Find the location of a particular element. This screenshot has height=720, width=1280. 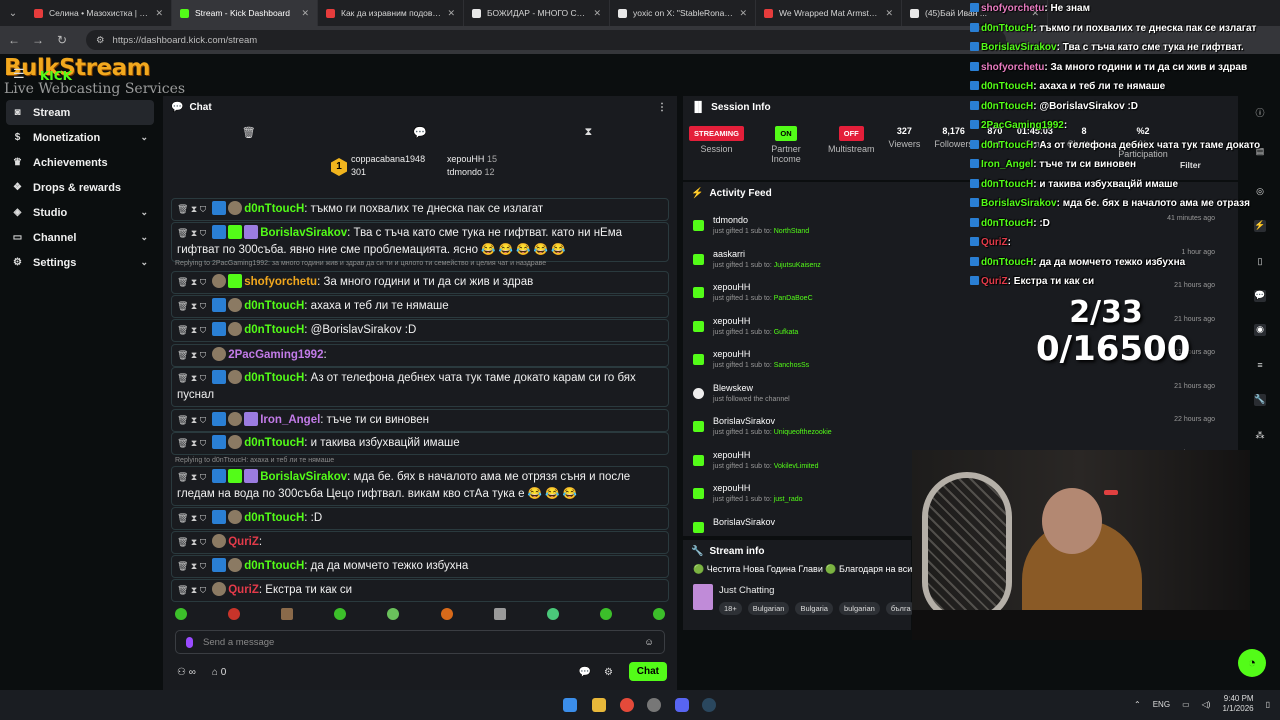

tray-chevron-icon: ⌃ is located at coordinates (1137, 704).